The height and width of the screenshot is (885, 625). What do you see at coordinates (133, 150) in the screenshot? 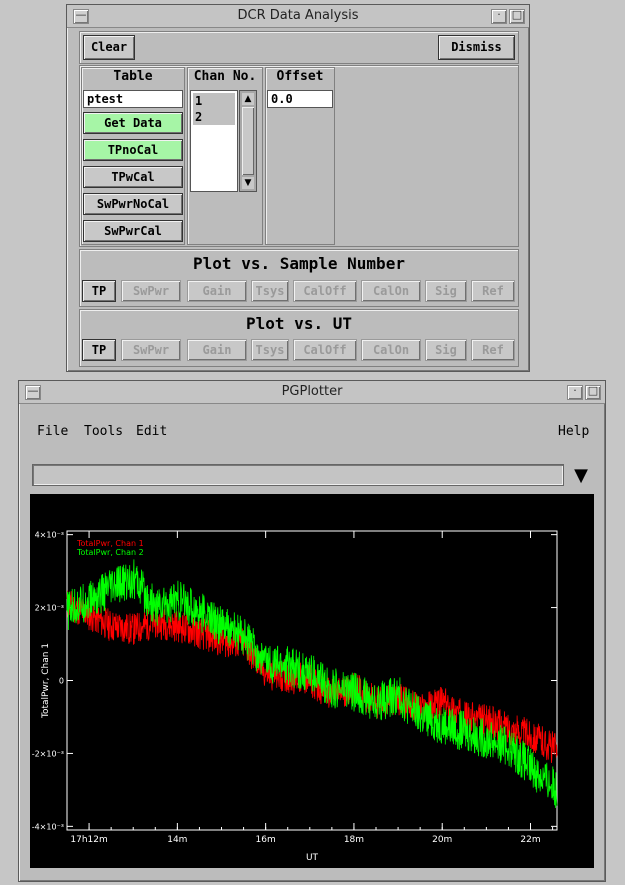
I see `tpnocal-button: TPnoCal` at bounding box center [133, 150].